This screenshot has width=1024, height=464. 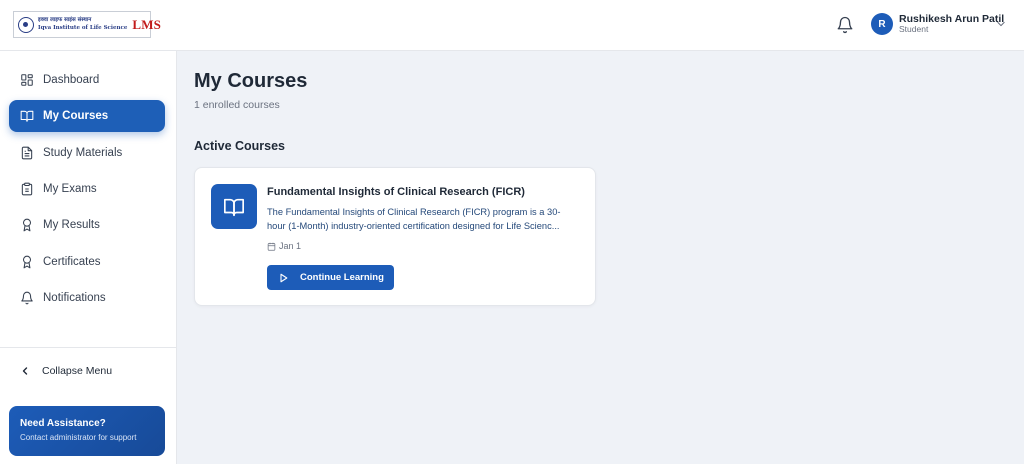 I want to click on sidebar-item-notifications: Notifications, so click(x=87, y=298).